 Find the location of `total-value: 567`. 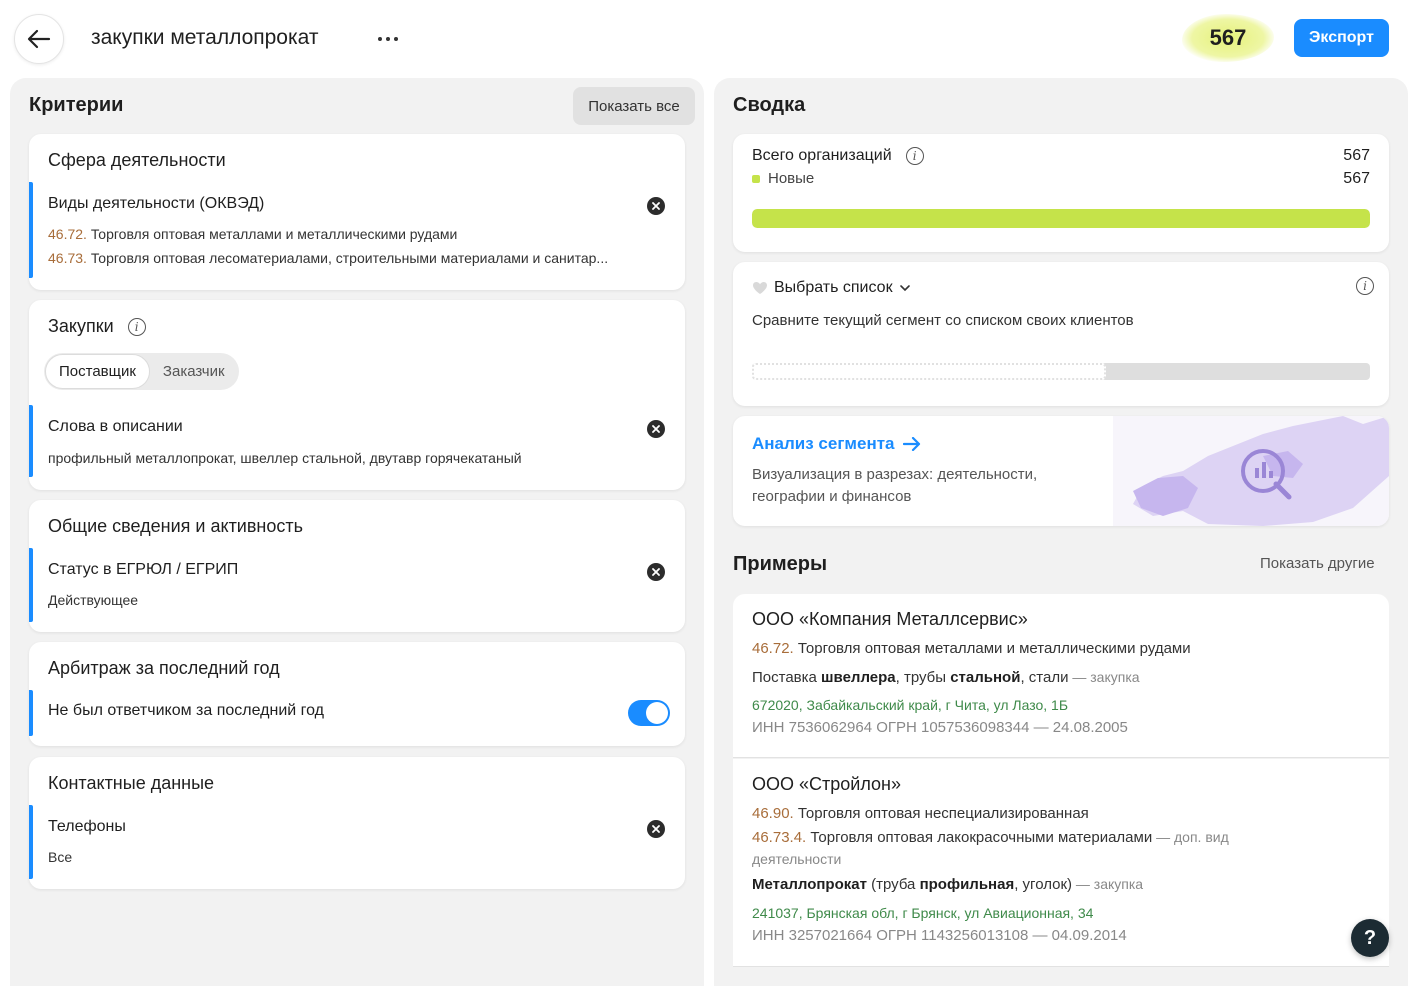

total-value: 567 is located at coordinates (1356, 155).